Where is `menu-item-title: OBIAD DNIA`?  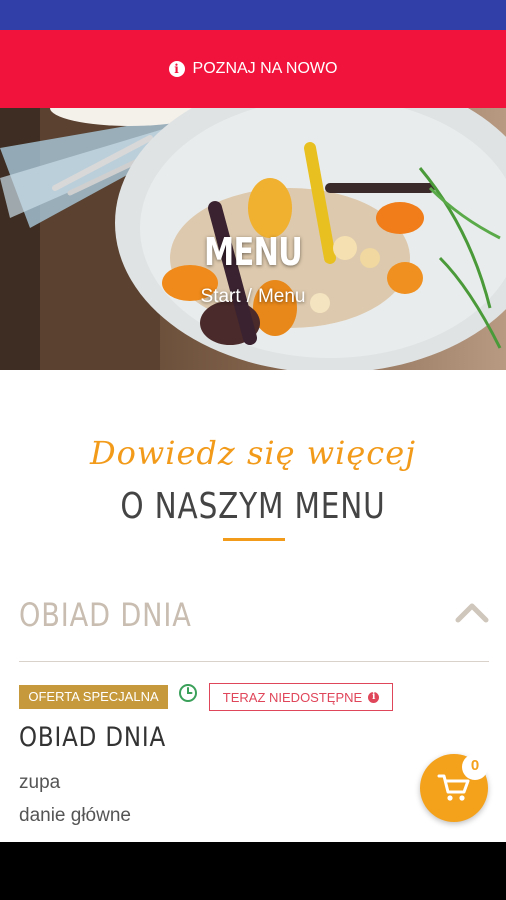 menu-item-title: OBIAD DNIA is located at coordinates (93, 737).